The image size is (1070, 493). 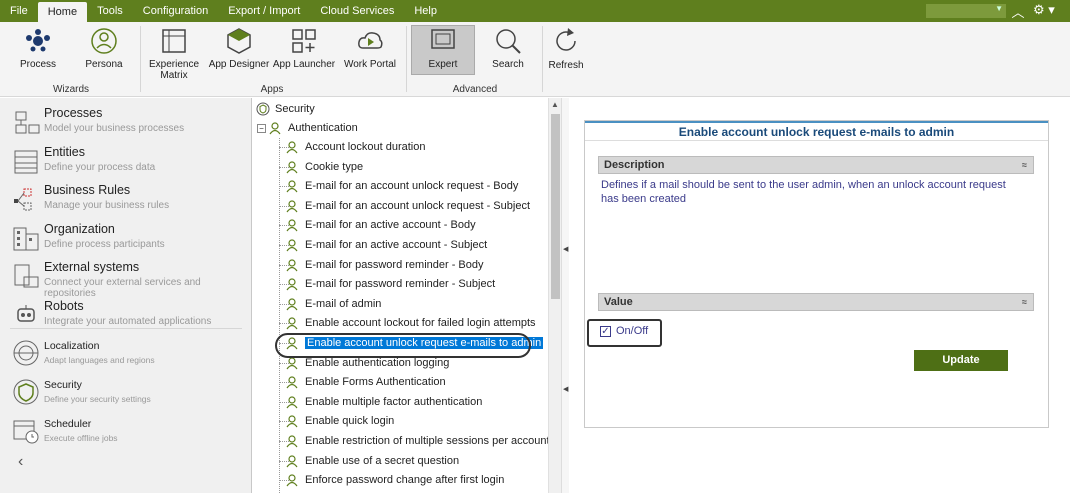 I want to click on process-button: Process, so click(x=38, y=52).